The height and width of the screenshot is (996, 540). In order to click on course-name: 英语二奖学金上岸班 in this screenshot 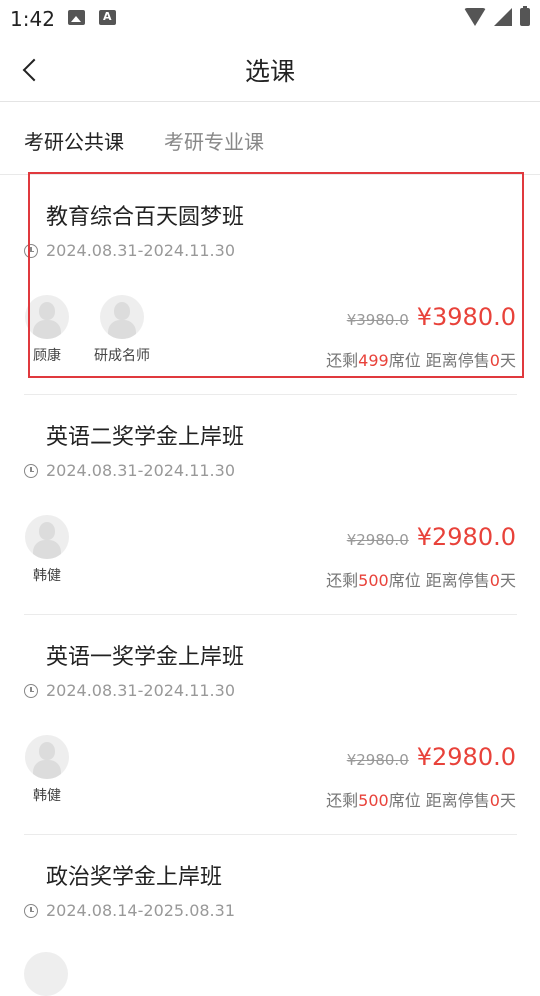, I will do `click(145, 437)`.